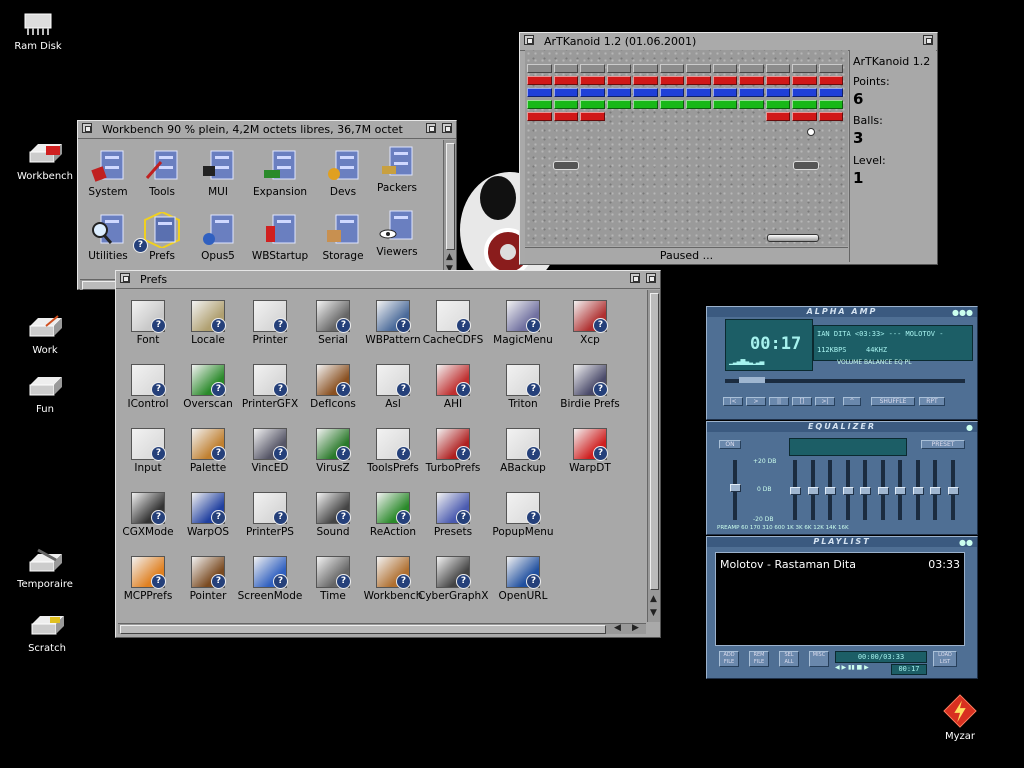 The height and width of the screenshot is (768, 1024). Describe the element at coordinates (752, 380) in the screenshot. I see `seek-knob` at that location.